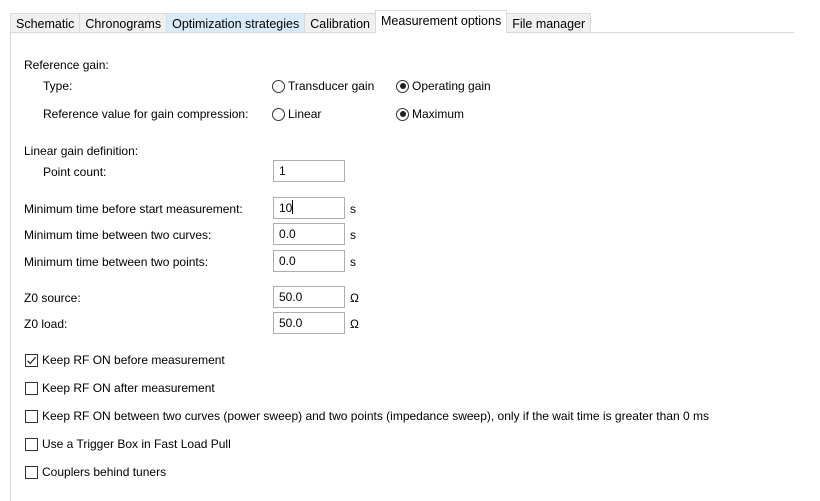  I want to click on radio-label: Transducer gain, so click(331, 86).